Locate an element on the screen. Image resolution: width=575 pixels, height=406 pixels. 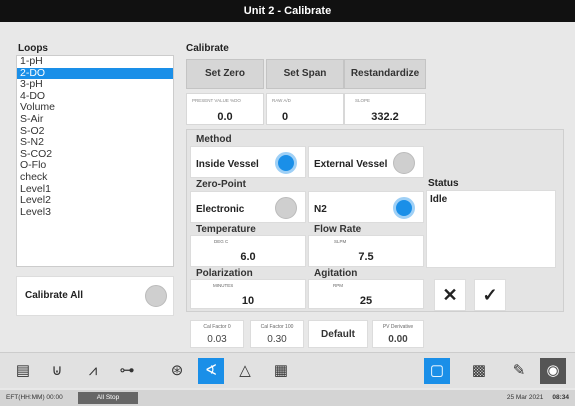
cal-factor-0-box: Cal Factor 0 0.03 is located at coordinates (217, 334).